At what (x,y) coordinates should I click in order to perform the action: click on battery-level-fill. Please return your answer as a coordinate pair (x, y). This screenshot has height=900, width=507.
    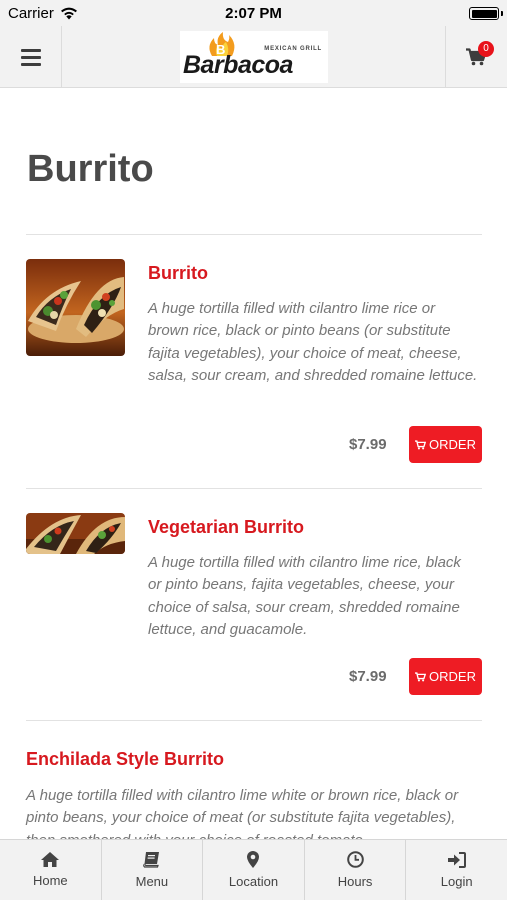
    Looking at the image, I should click on (484, 13).